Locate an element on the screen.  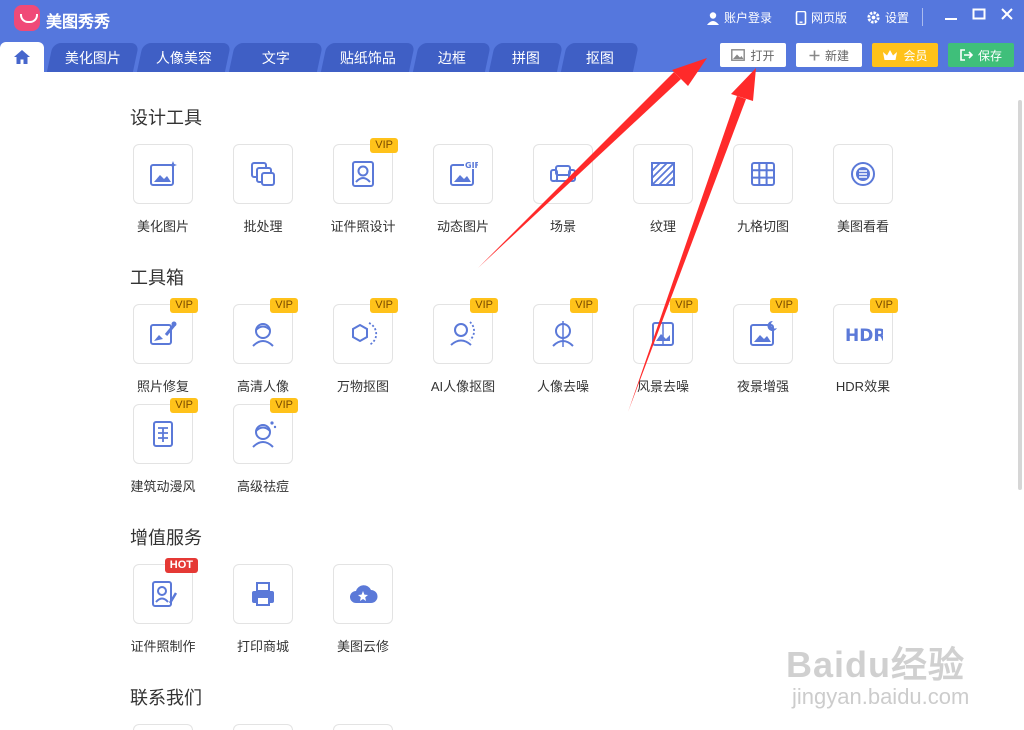
tab-text: 文字 is located at coordinates (276, 57).